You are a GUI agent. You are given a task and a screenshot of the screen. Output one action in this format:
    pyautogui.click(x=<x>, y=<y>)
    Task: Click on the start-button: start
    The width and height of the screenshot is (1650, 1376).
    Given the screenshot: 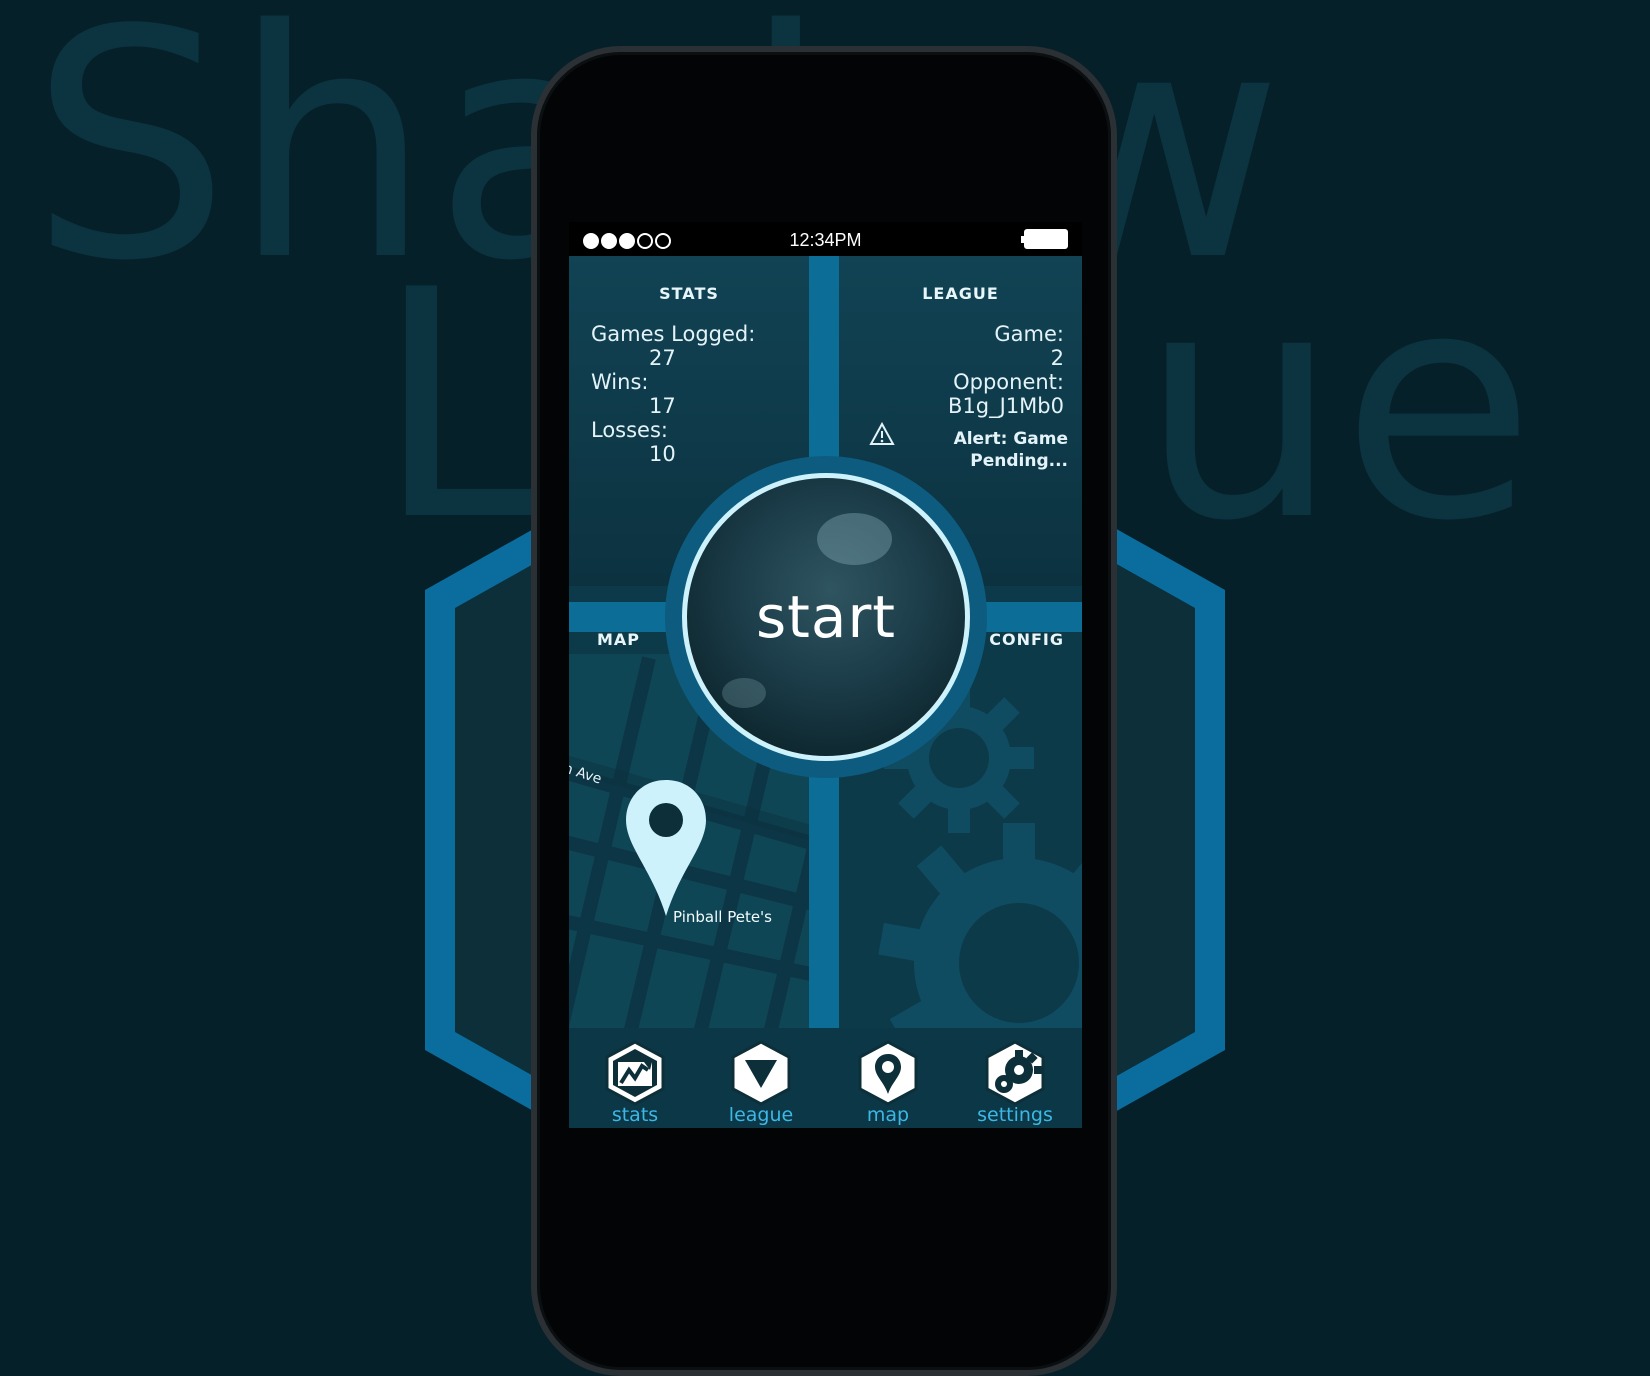 What is the action you would take?
    pyautogui.click(x=826, y=617)
    